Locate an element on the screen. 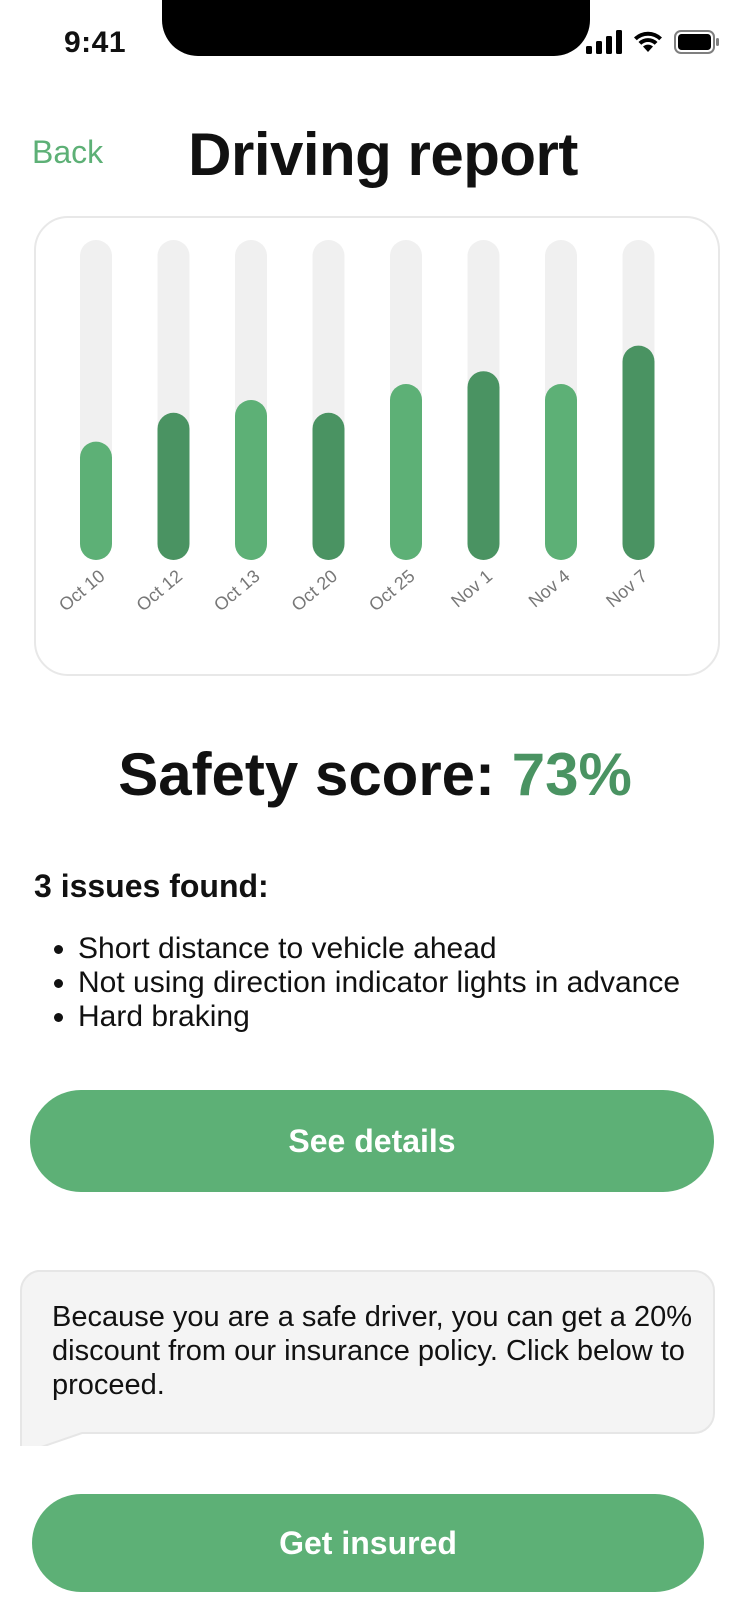  chart-x-tick-label: Oct 12 is located at coordinates (159, 590).